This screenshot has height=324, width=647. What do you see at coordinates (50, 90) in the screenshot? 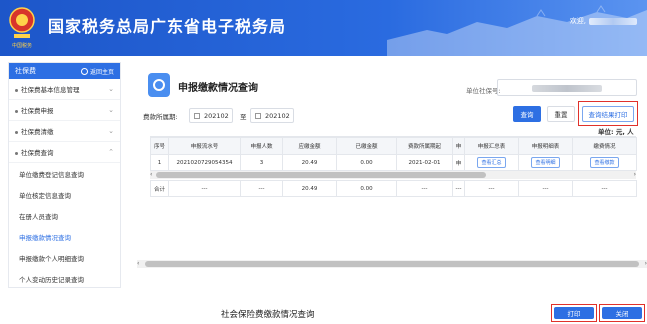
I see `sidebar-group-label: 社保费基本信息管理` at bounding box center [50, 90].